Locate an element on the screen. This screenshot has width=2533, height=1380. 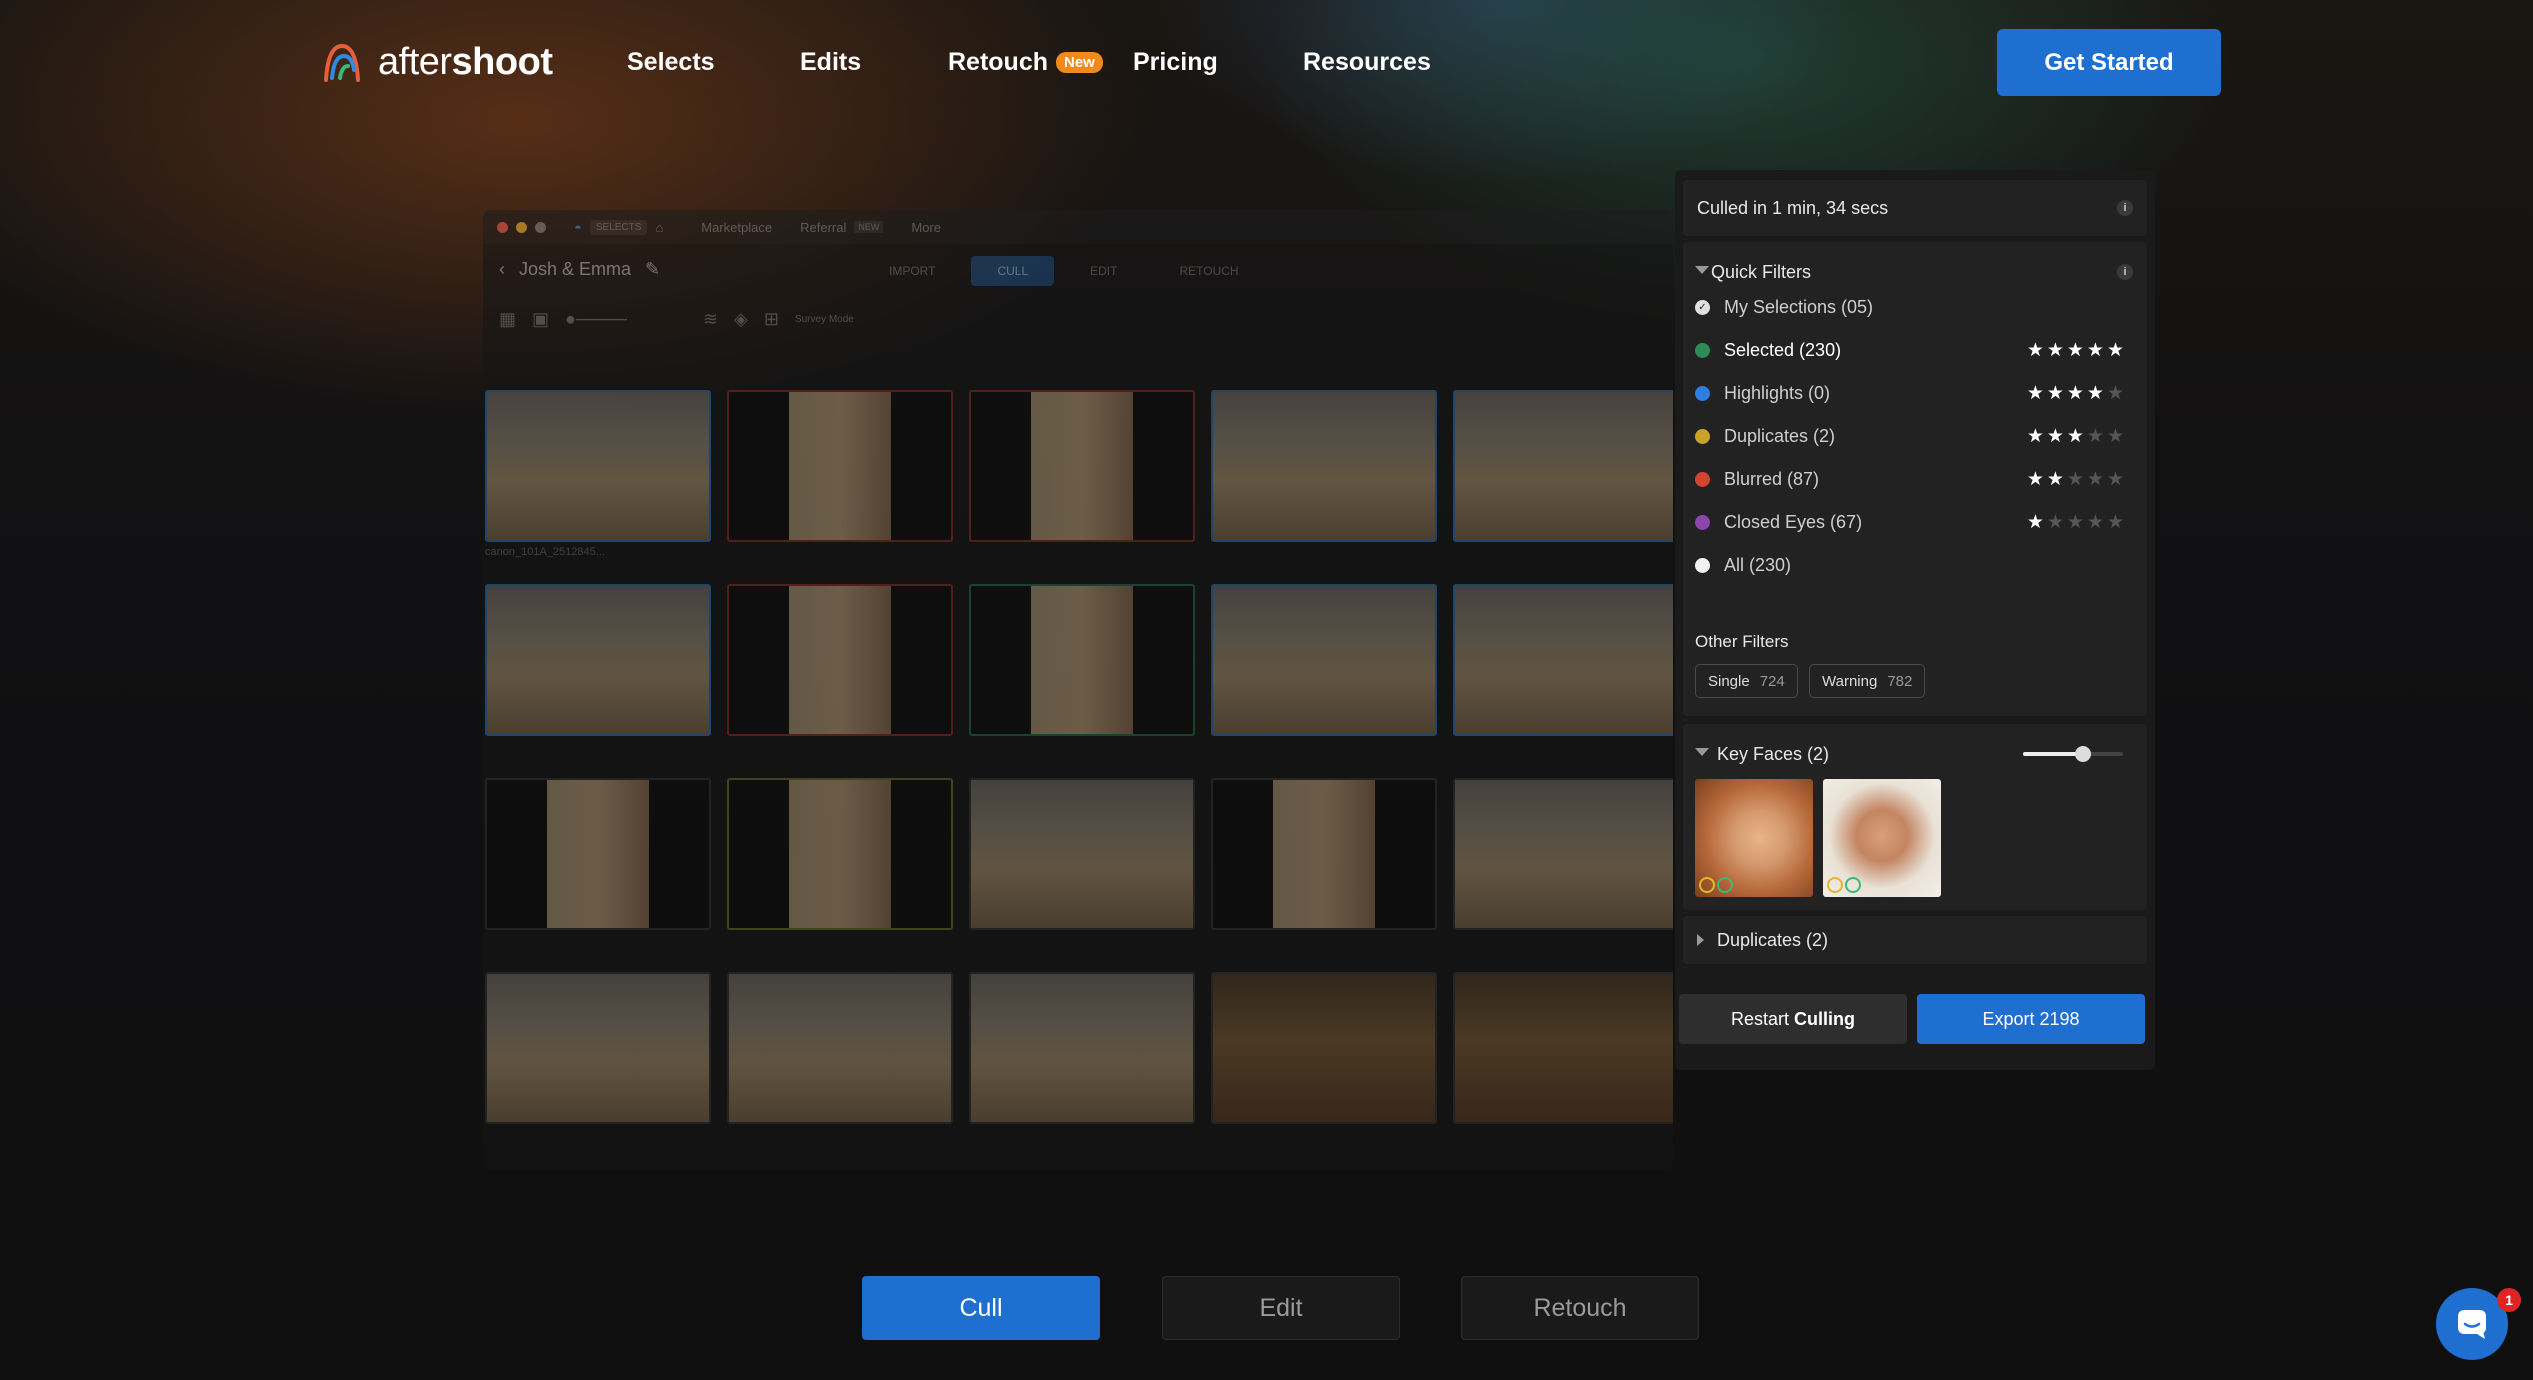
filter-all: All (230) is located at coordinates (1915, 565).